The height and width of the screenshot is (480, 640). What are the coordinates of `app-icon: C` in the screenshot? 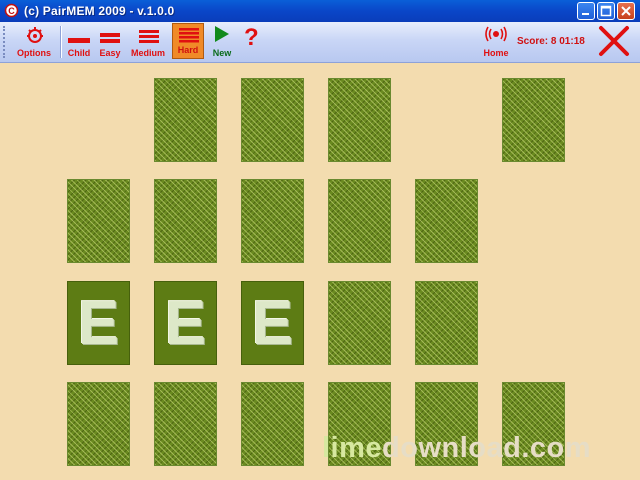 It's located at (11, 10).